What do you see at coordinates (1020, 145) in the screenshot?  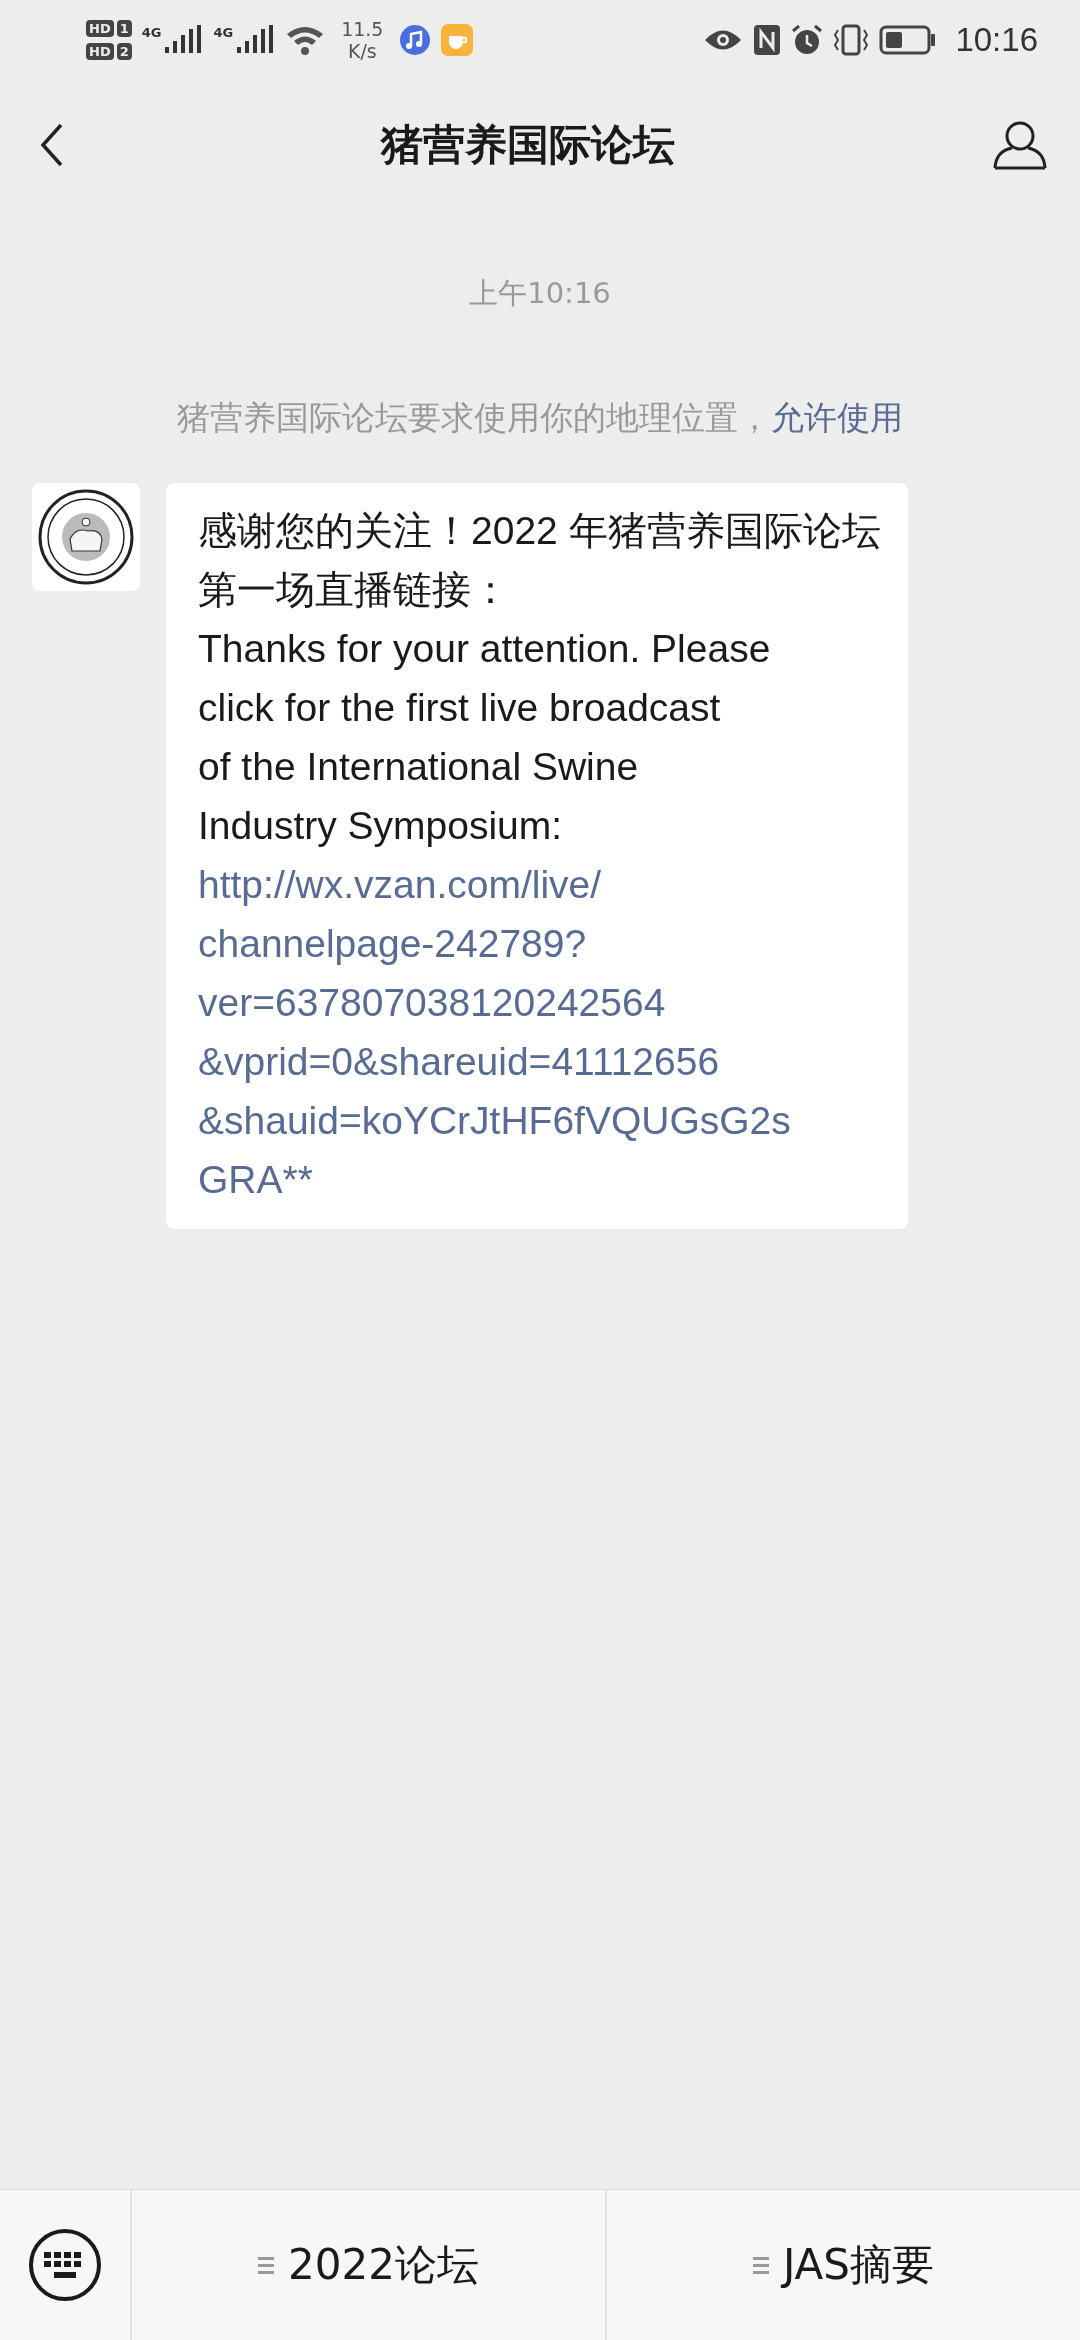 I see `profile-icon` at bounding box center [1020, 145].